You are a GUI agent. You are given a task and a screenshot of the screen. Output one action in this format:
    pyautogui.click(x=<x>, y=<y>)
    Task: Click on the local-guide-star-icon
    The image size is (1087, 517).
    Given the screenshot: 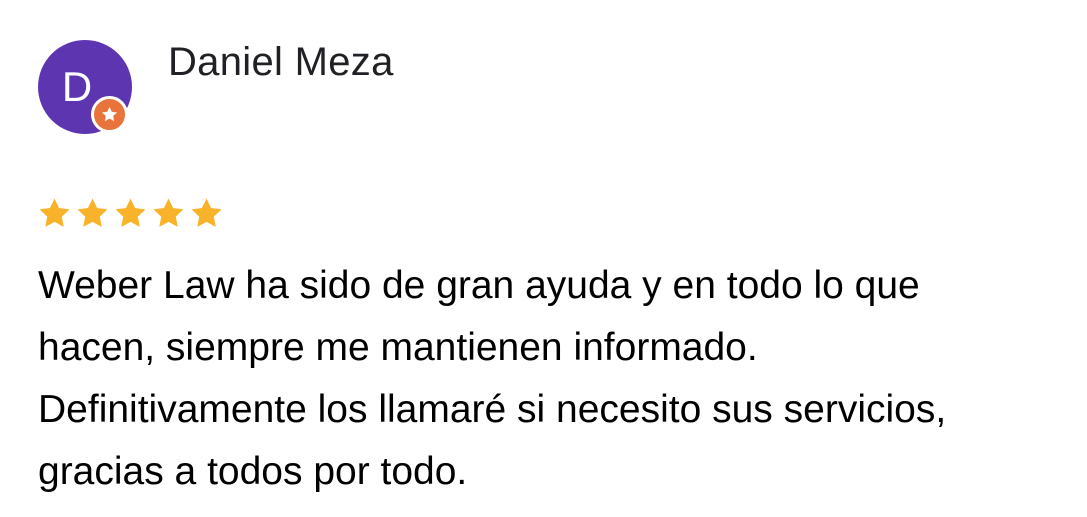 What is the action you would take?
    pyautogui.click(x=109, y=114)
    